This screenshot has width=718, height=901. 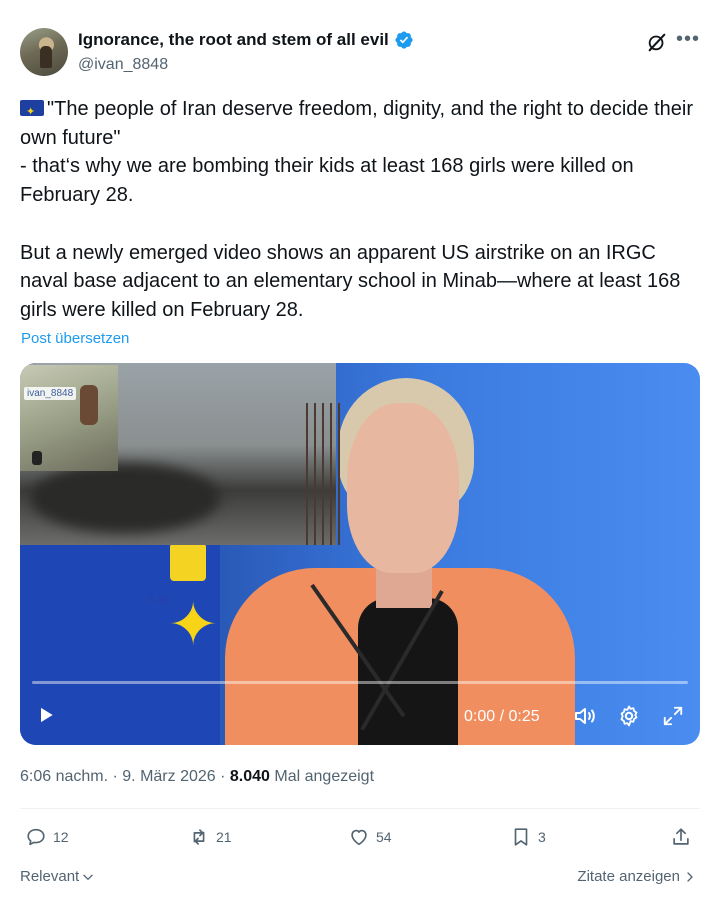 What do you see at coordinates (69, 418) in the screenshot?
I see `inset-image: ivan_8848` at bounding box center [69, 418].